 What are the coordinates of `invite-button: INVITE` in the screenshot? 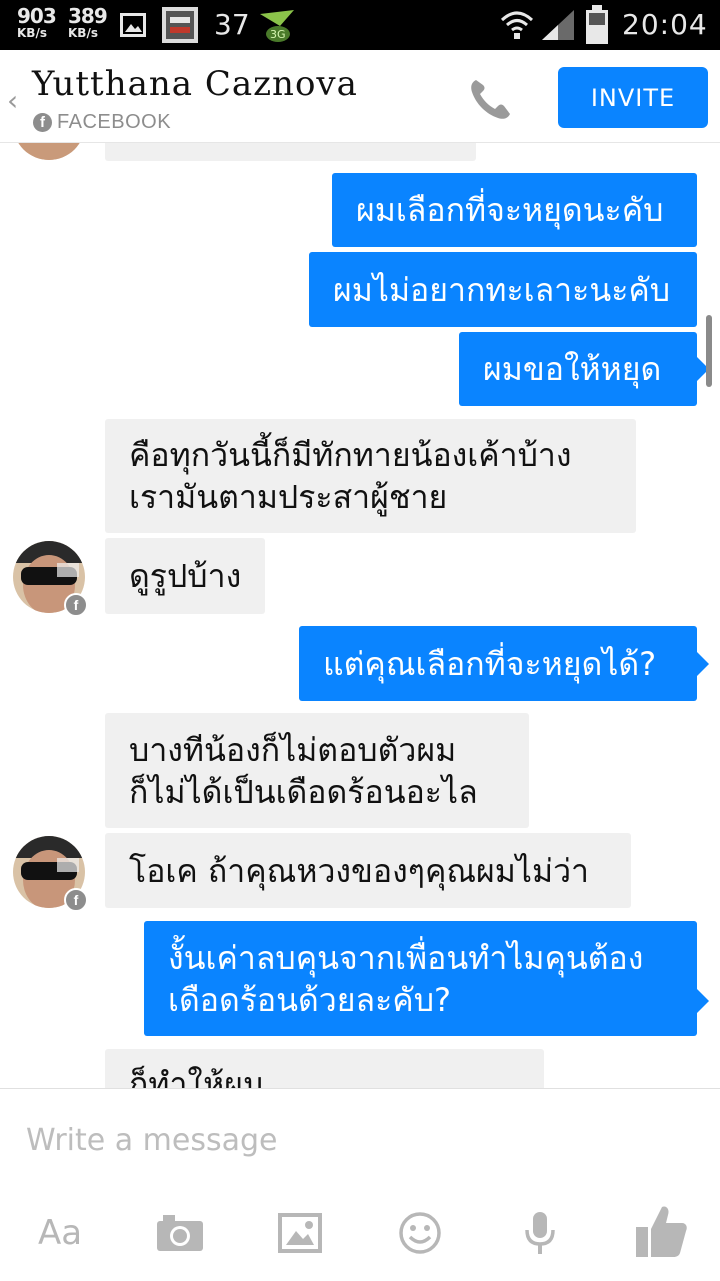 It's located at (633, 97).